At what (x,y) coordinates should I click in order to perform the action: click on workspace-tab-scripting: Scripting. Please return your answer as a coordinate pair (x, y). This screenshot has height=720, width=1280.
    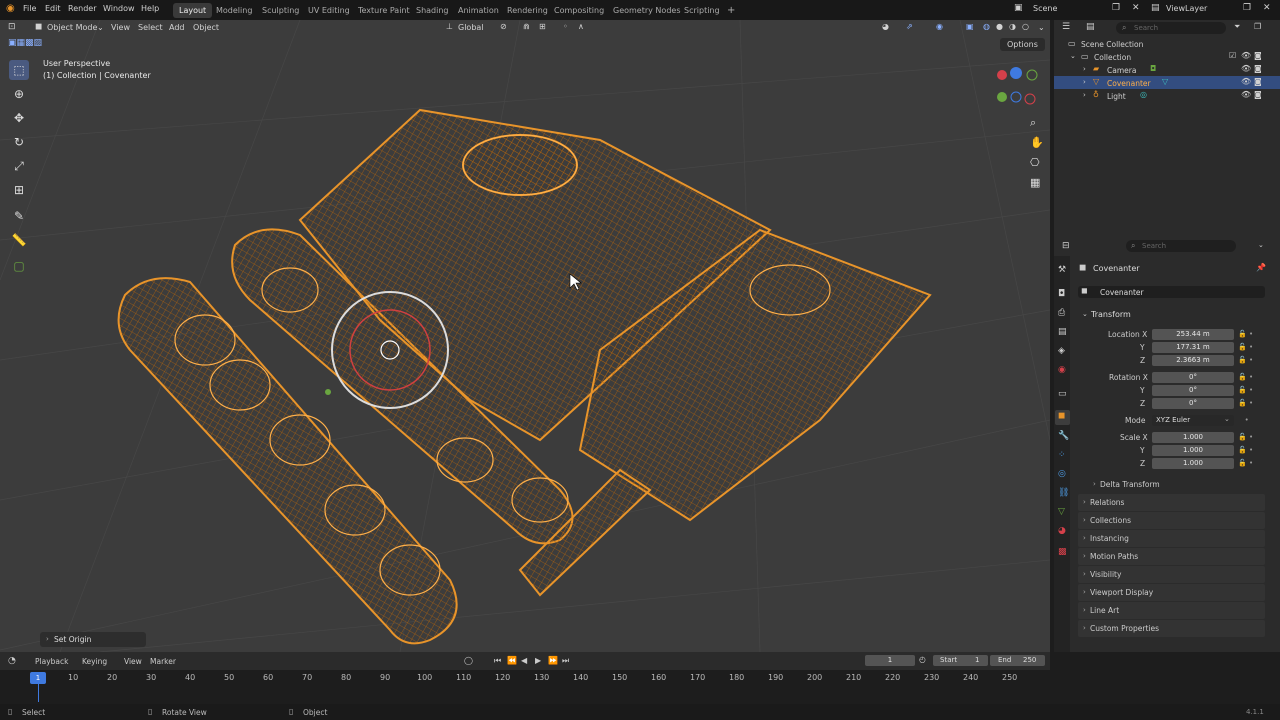
    Looking at the image, I should click on (702, 10).